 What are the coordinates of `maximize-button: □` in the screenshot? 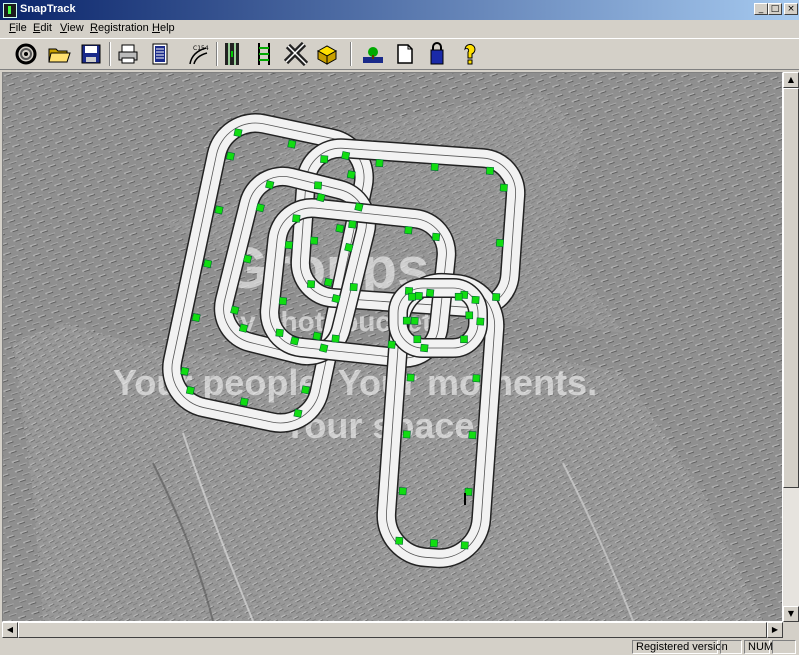 It's located at (775, 9).